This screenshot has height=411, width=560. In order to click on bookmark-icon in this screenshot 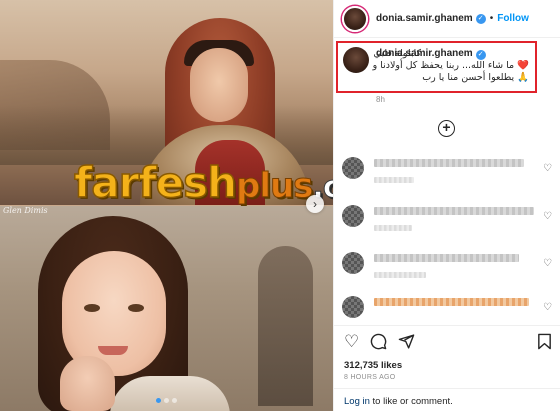, I will do `click(544, 341)`.